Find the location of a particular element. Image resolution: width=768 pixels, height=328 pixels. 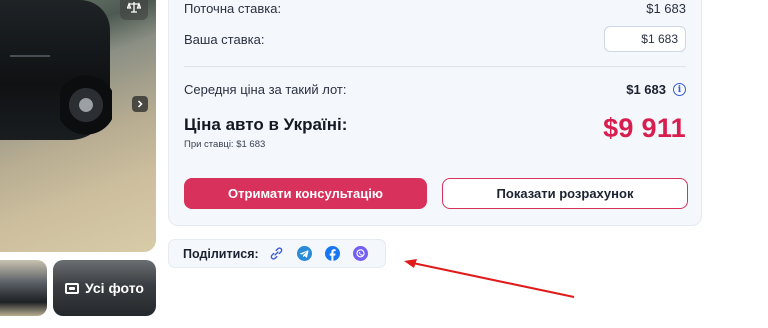

share-bar: Поділитися: is located at coordinates (277, 253).